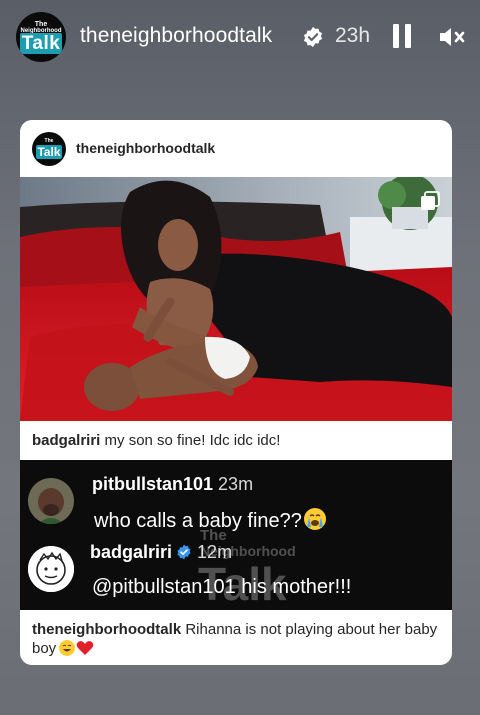  I want to click on post-avatar: The Talk, so click(49, 149).